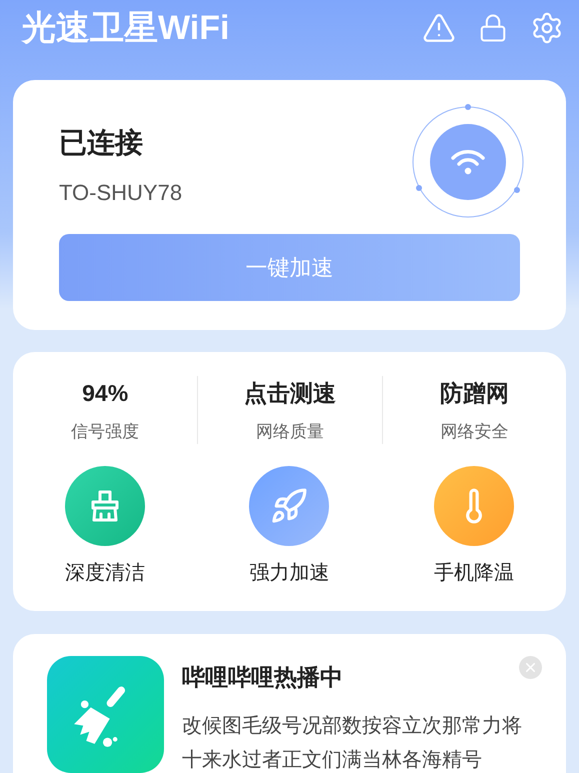 This screenshot has width=579, height=773. I want to click on close-button, so click(530, 667).